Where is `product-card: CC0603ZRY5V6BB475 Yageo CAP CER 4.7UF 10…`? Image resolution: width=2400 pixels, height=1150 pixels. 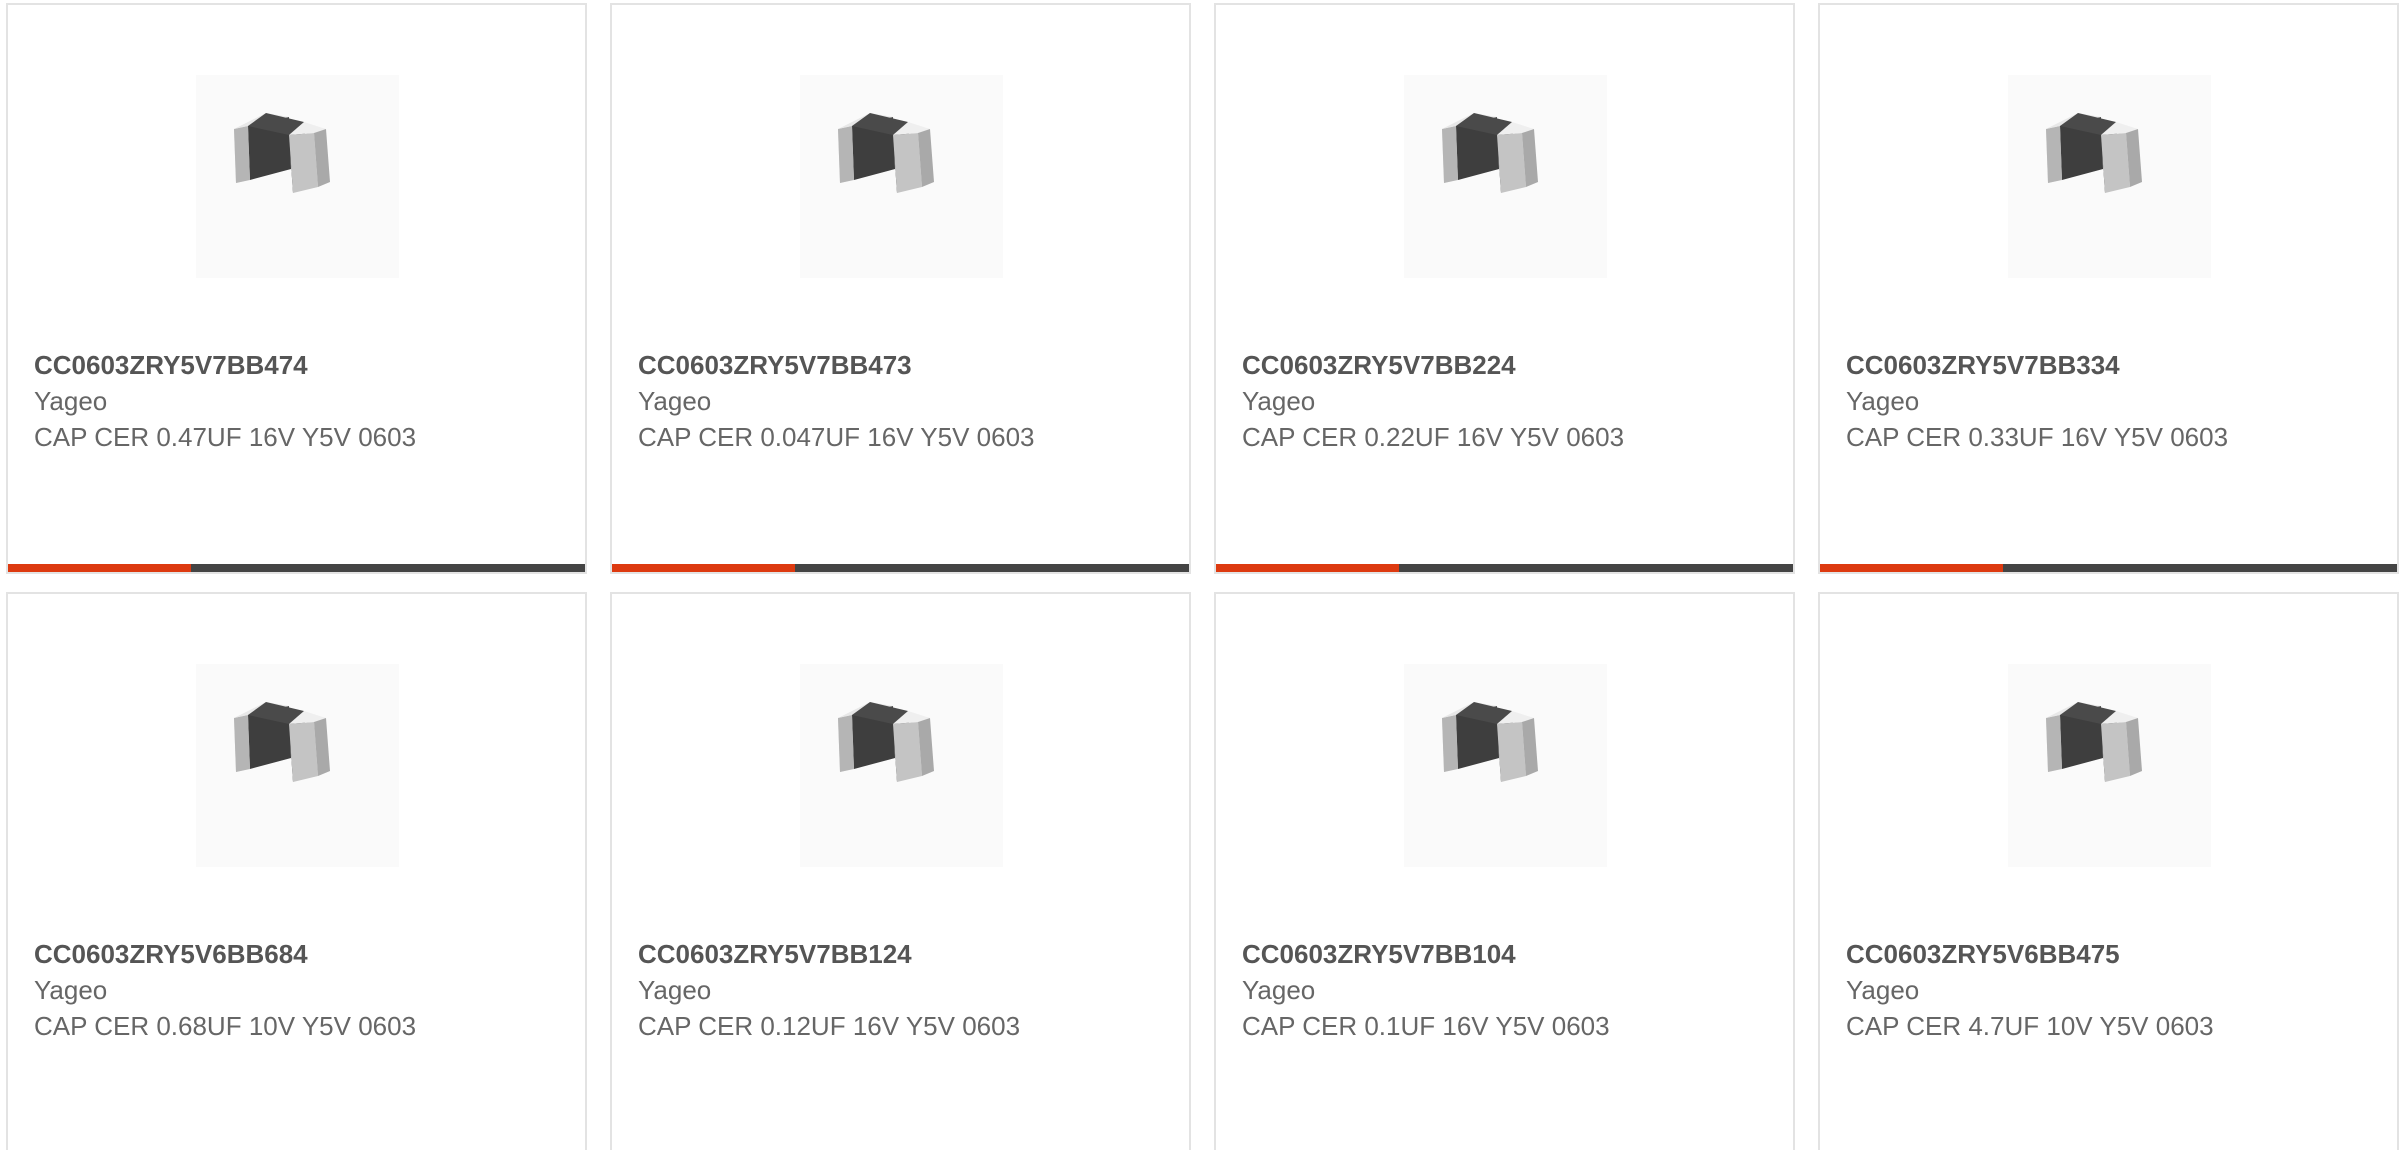
product-card: CC0603ZRY5V6BB475 Yageo CAP CER 4.7UF 10… is located at coordinates (2108, 871).